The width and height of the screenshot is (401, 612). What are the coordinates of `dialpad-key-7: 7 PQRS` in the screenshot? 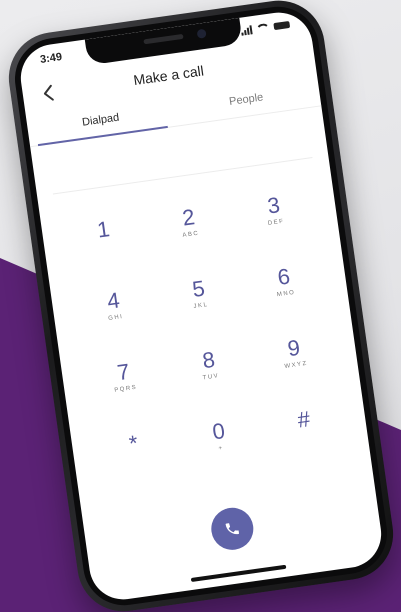 It's located at (123, 377).